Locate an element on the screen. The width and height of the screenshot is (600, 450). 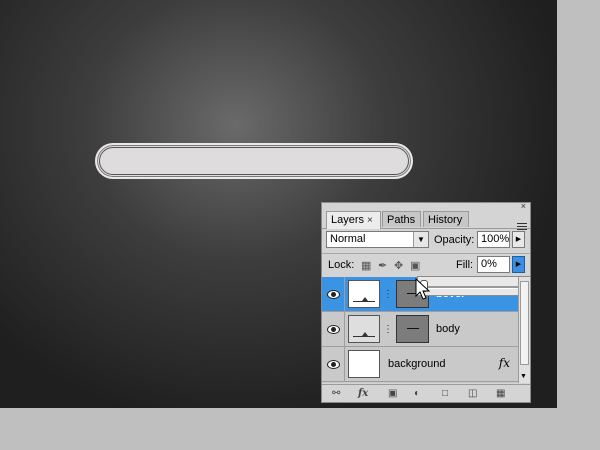
opacity-value: 100% is located at coordinates (495, 239).